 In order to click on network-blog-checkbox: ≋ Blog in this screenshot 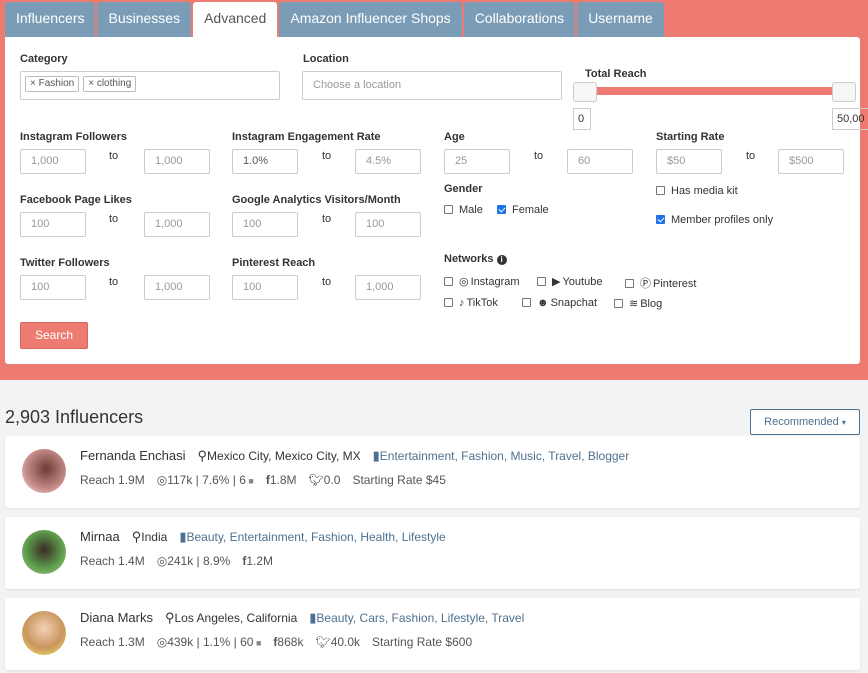, I will do `click(638, 303)`.